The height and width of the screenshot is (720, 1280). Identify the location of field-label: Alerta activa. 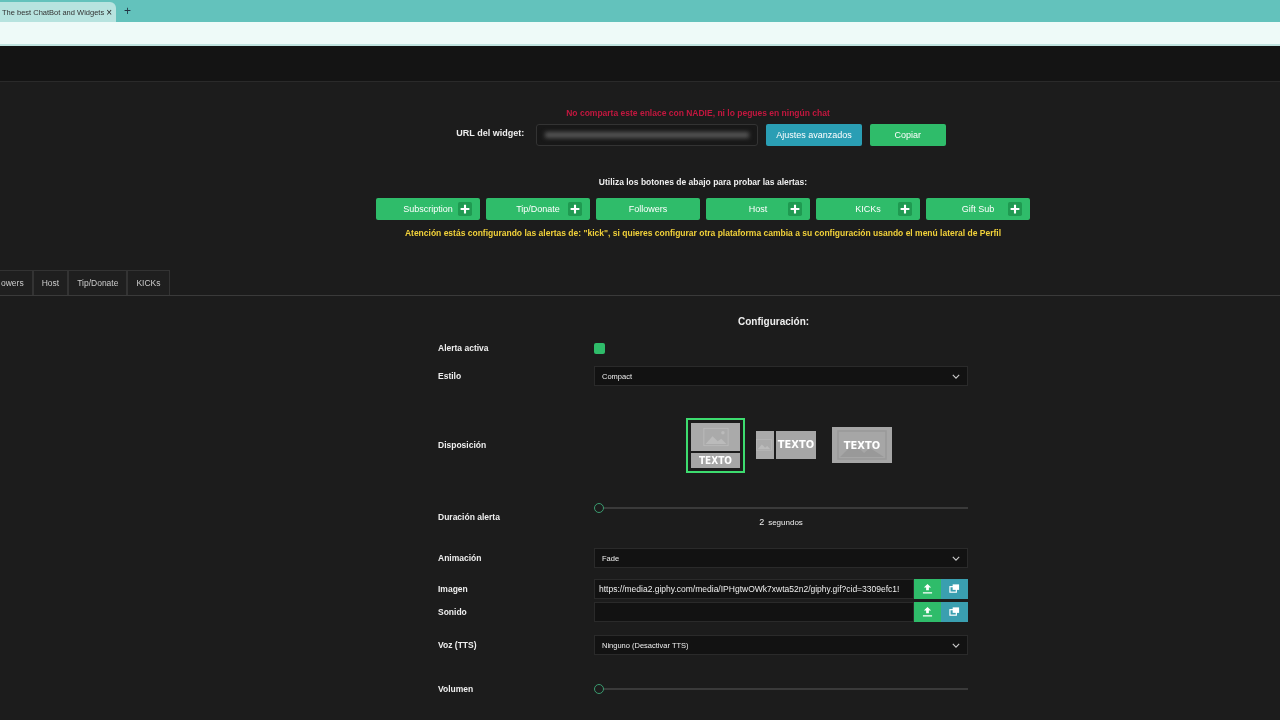
(464, 348).